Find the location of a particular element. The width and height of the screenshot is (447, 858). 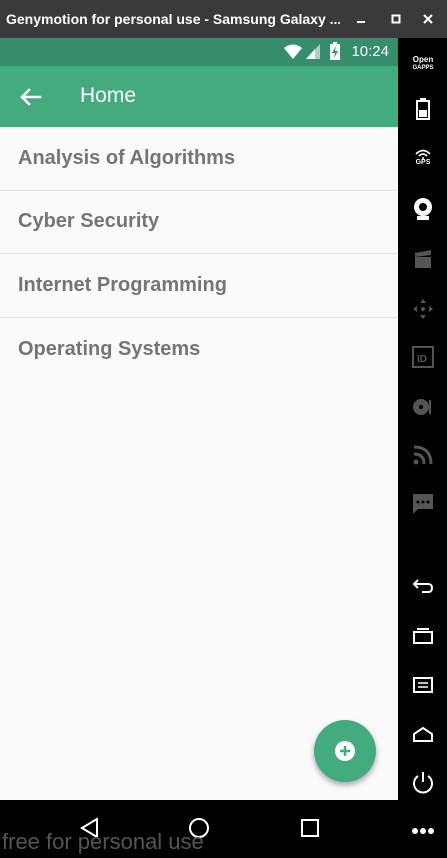

rss-icon is located at coordinates (423, 455).